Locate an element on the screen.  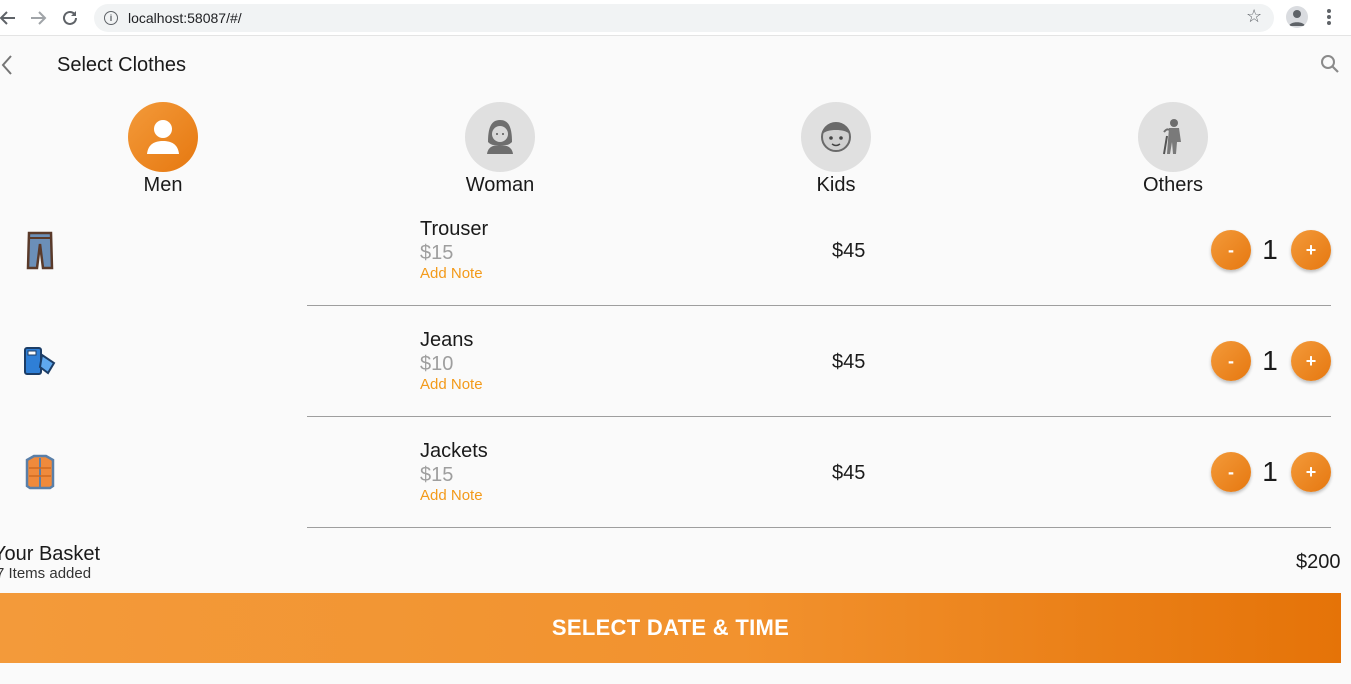
jacket-icon is located at coordinates (40, 472).